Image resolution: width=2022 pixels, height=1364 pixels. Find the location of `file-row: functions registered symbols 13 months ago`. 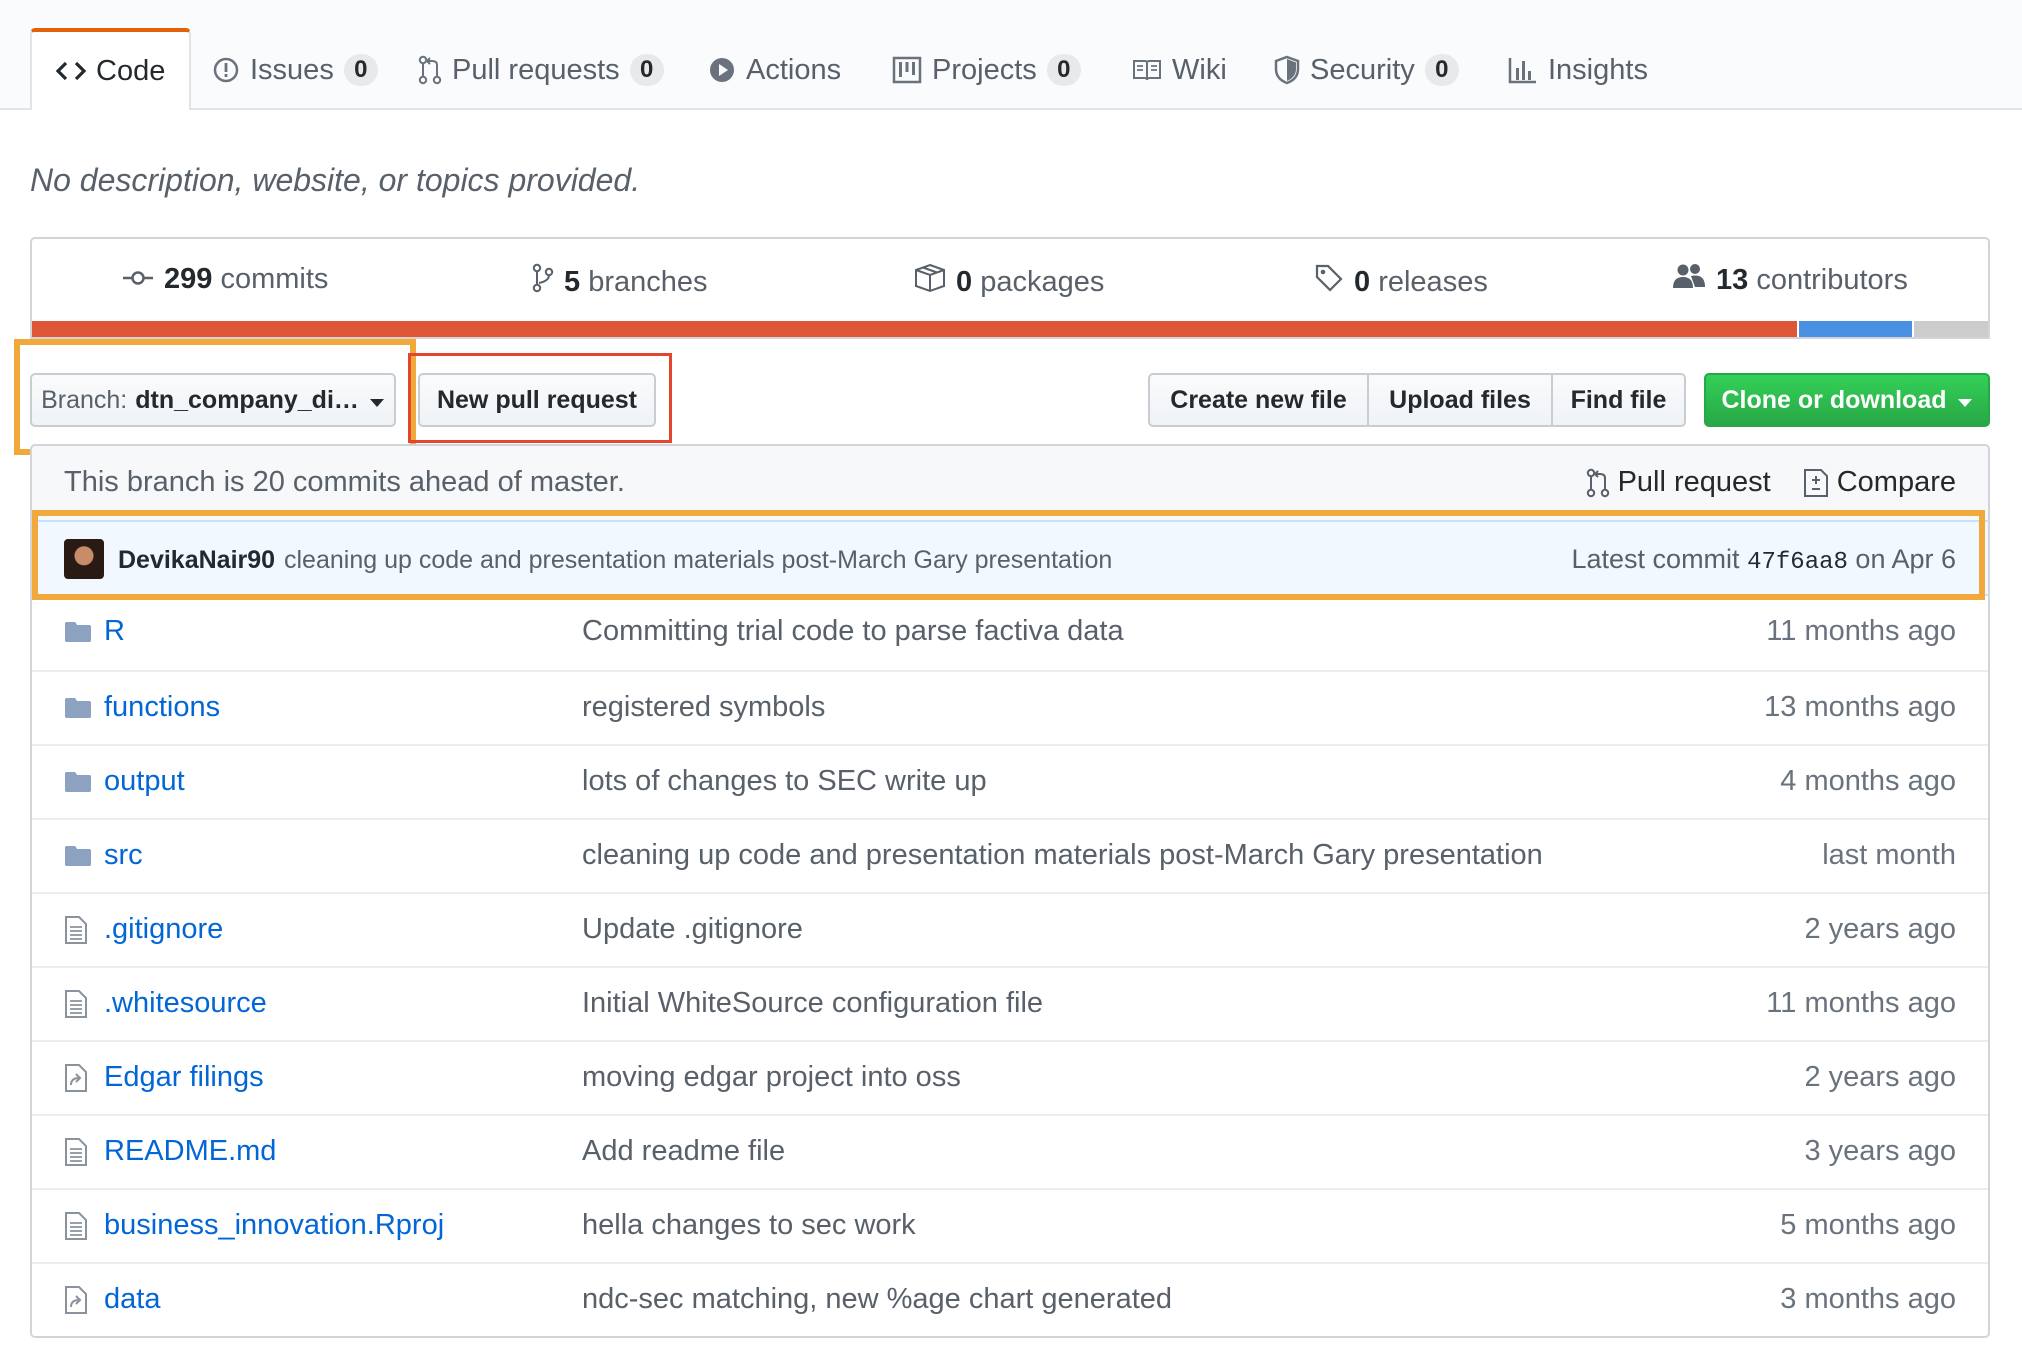

file-row: functions registered symbols 13 months ago is located at coordinates (1010, 707).